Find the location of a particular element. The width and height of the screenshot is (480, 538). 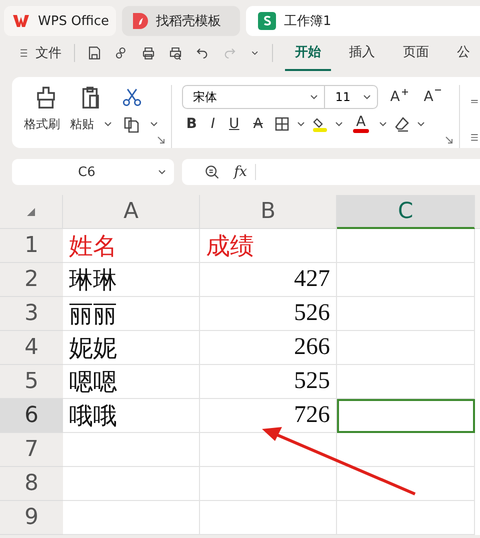

row-header: 2 is located at coordinates (31, 280).